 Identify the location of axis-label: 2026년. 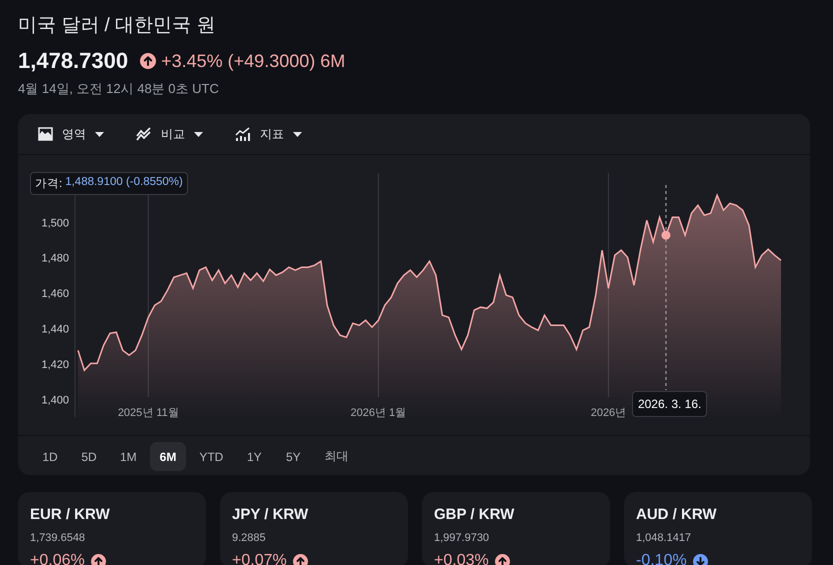
(608, 413).